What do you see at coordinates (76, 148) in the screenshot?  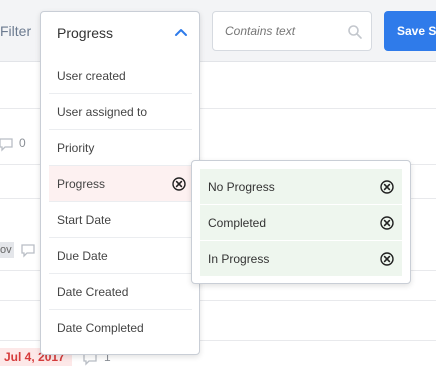 I see `filter-option-label: Priority` at bounding box center [76, 148].